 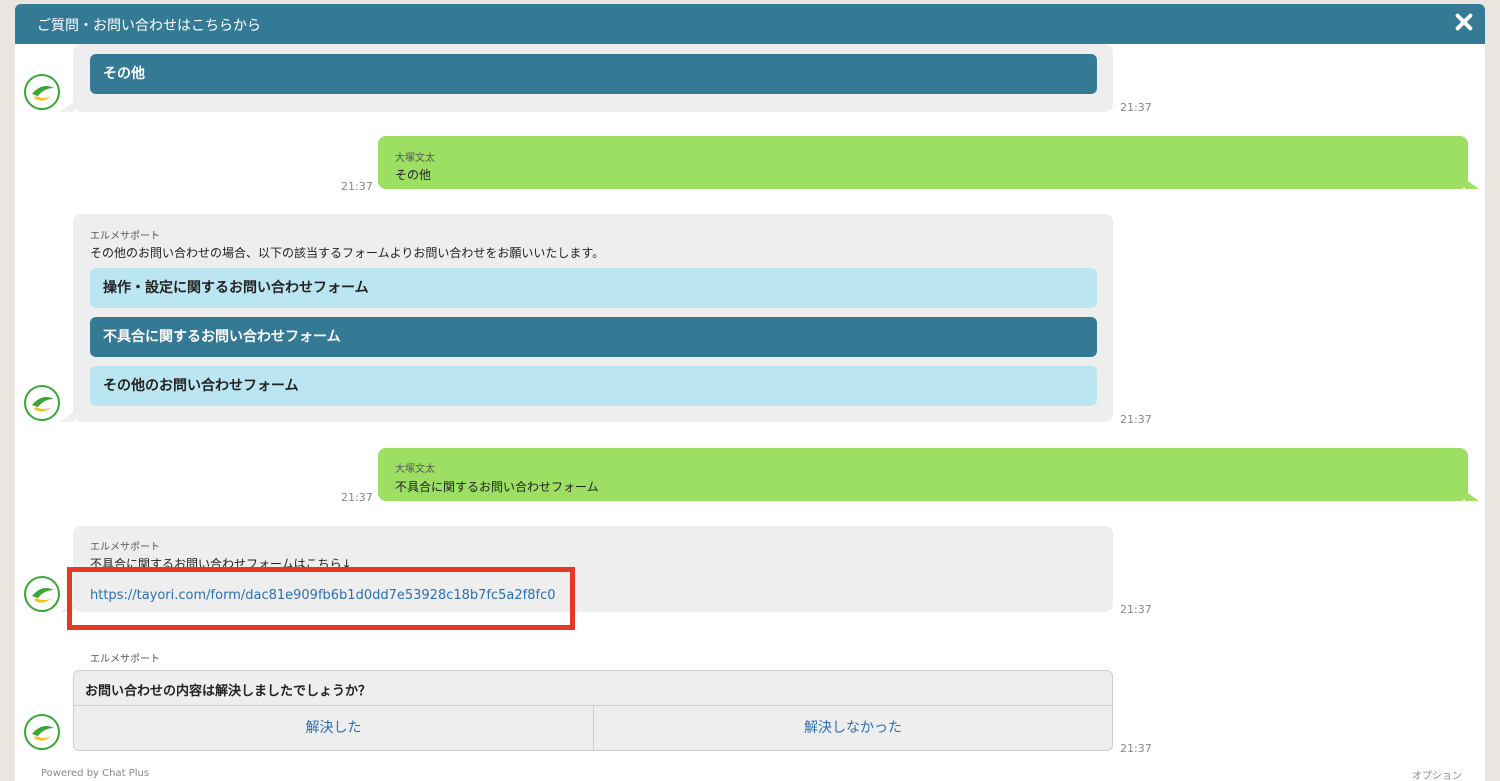 I want to click on option-button-other-form: その他のお問い合わせフォーム, so click(x=593, y=386).